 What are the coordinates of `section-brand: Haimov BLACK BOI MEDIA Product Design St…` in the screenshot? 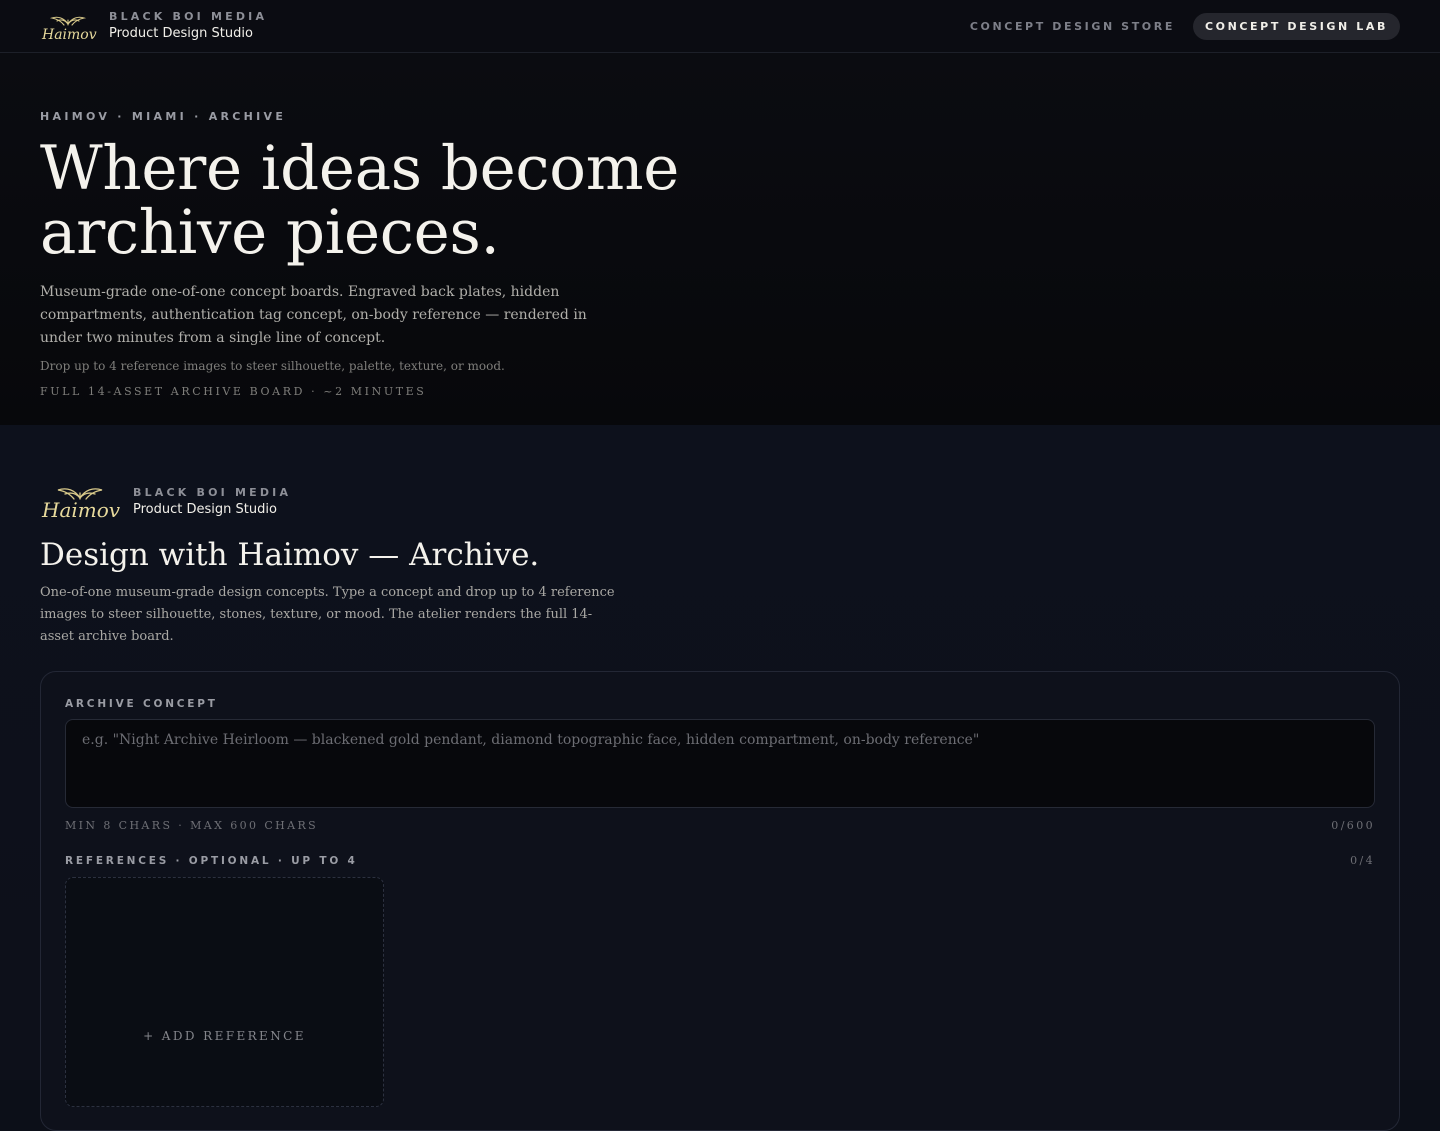 It's located at (165, 502).